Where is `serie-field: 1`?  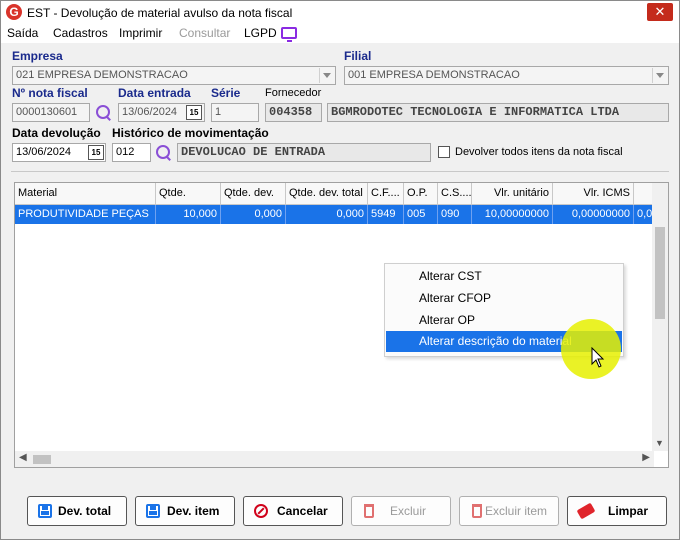 serie-field: 1 is located at coordinates (235, 112).